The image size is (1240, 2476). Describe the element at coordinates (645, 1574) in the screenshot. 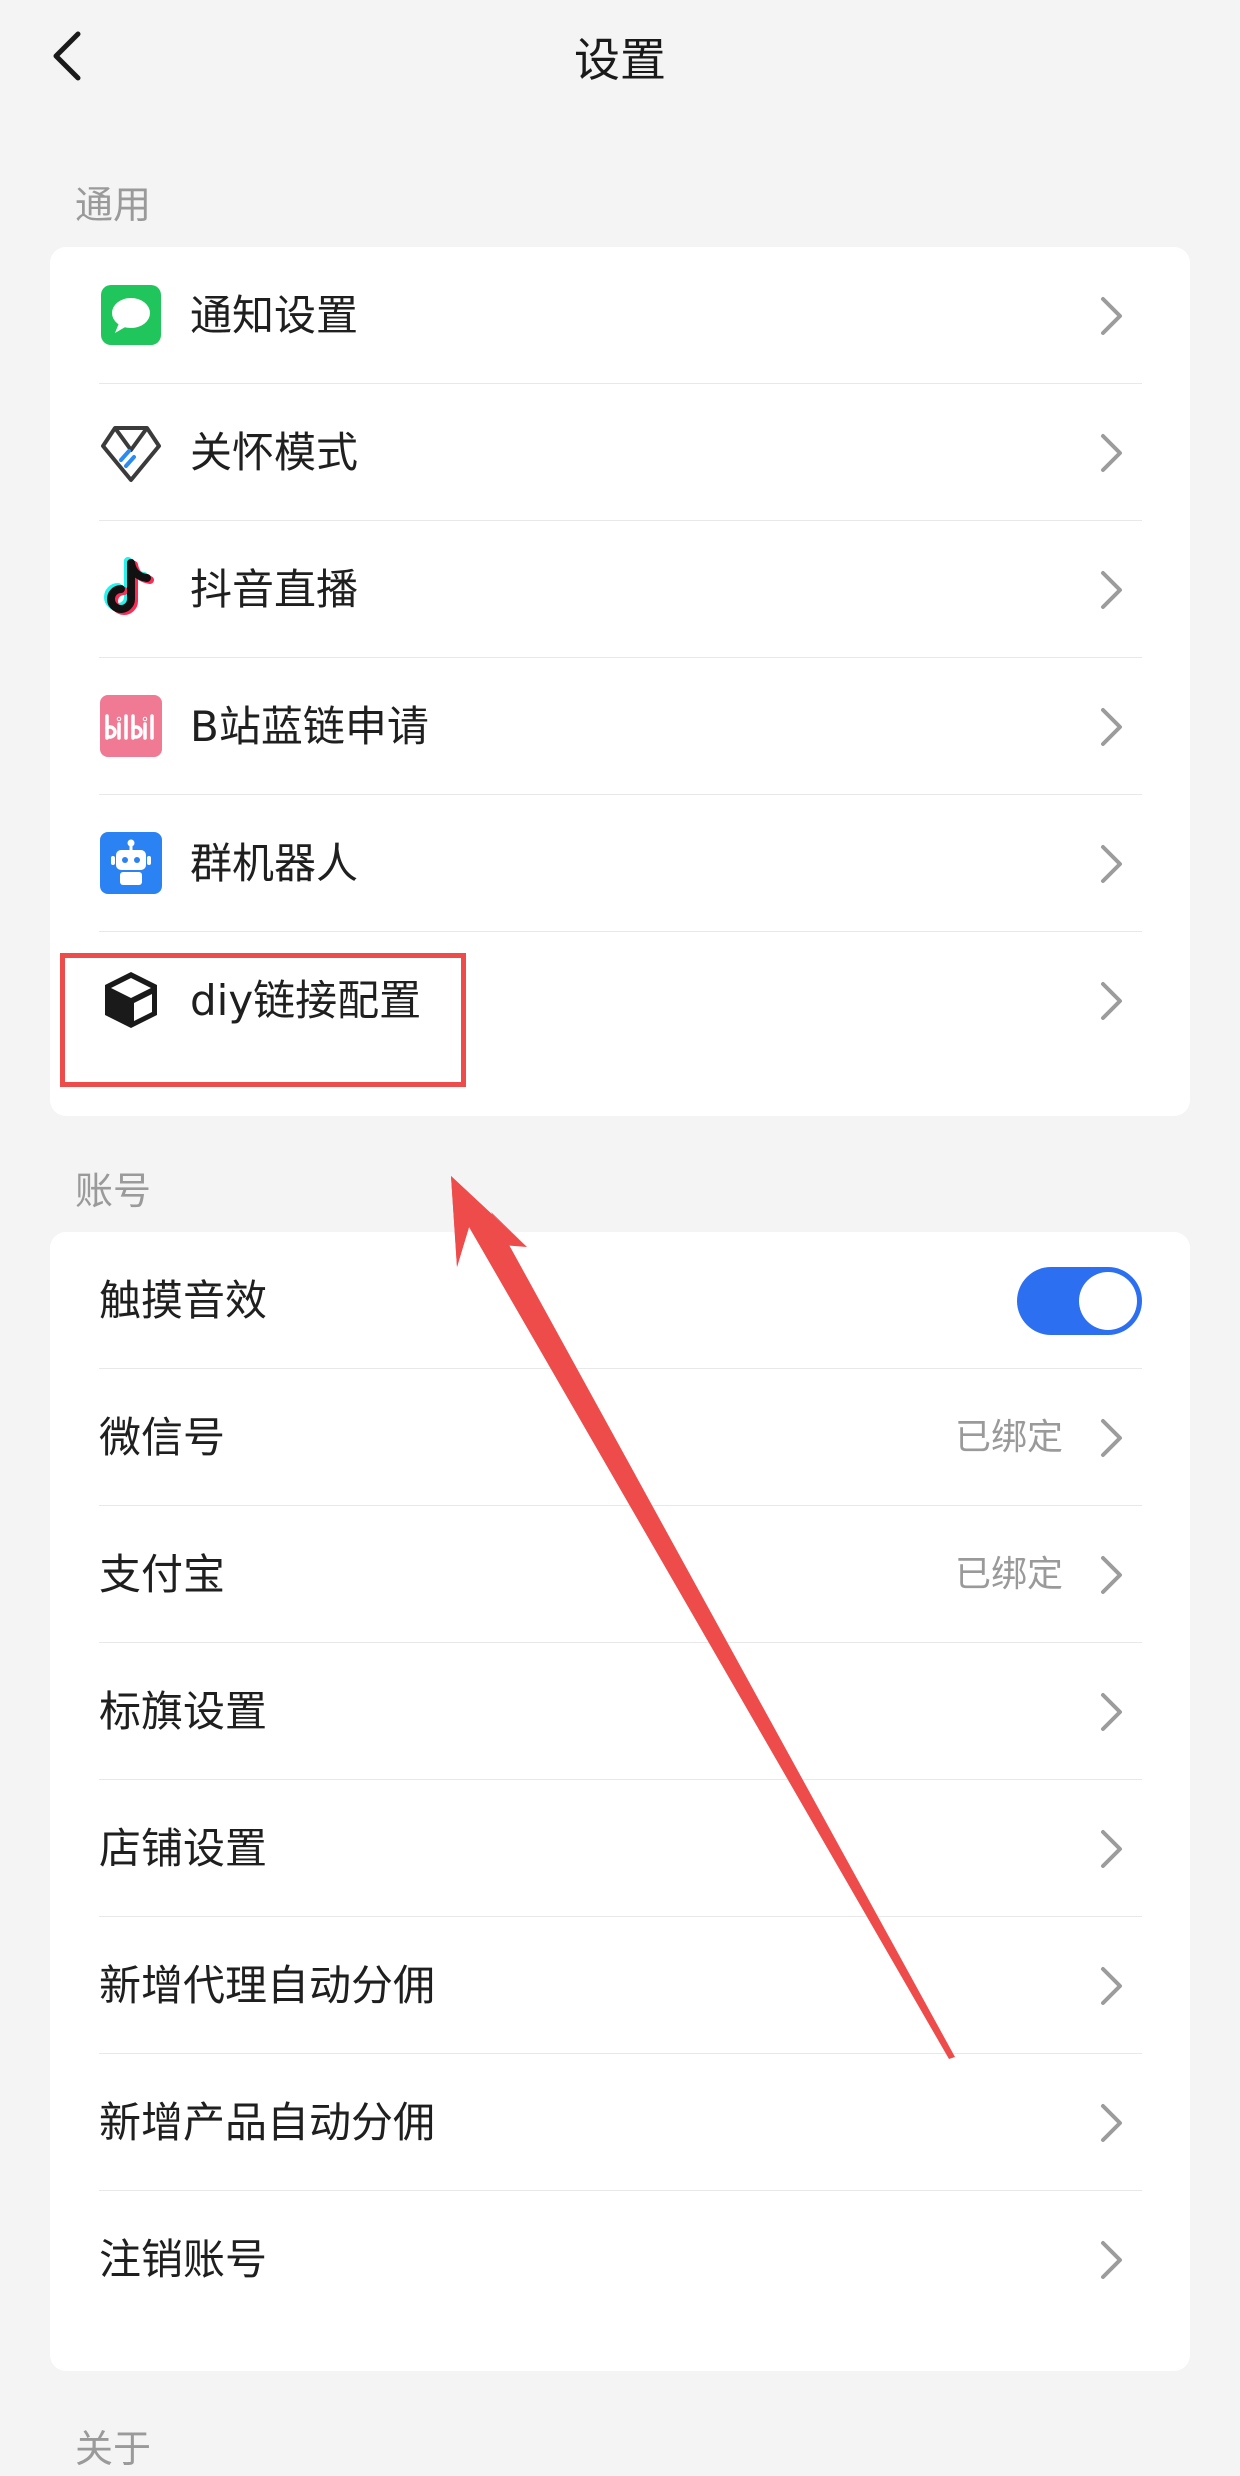

I see `settings-item-alipay: 支付宝 已绑定` at that location.